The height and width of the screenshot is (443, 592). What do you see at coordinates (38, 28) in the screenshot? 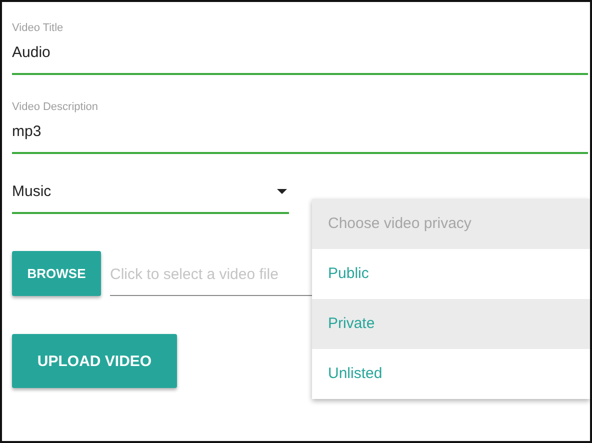
I see `field-label: Video Title` at bounding box center [38, 28].